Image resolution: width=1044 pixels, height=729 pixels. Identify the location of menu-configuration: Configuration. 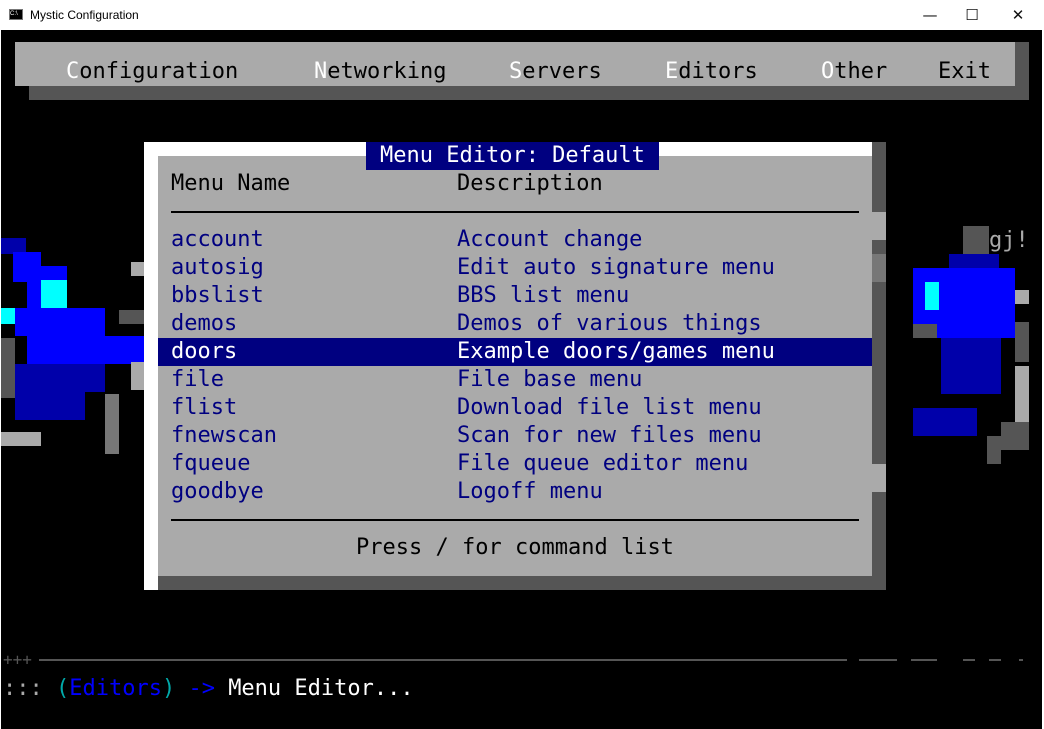
(152, 72).